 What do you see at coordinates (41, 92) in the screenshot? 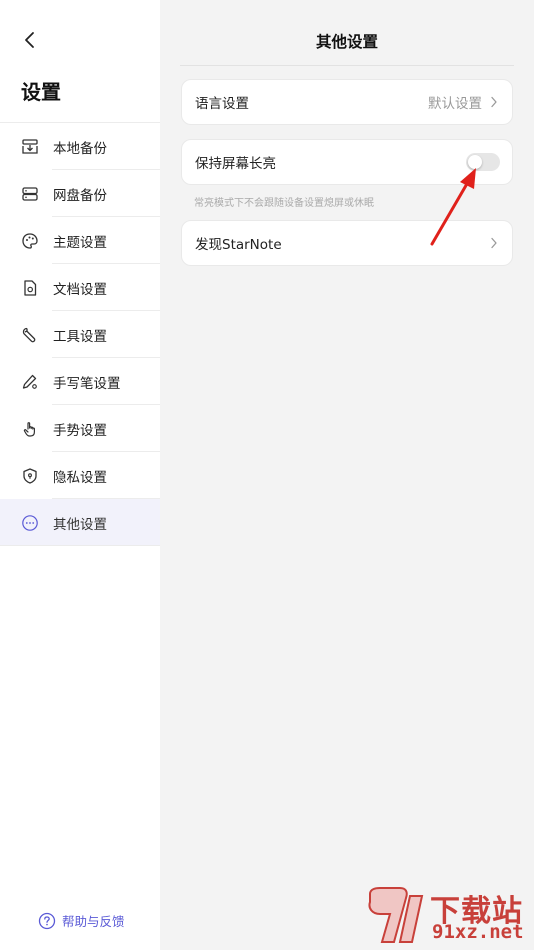
I see `sidebar-title: 设置` at bounding box center [41, 92].